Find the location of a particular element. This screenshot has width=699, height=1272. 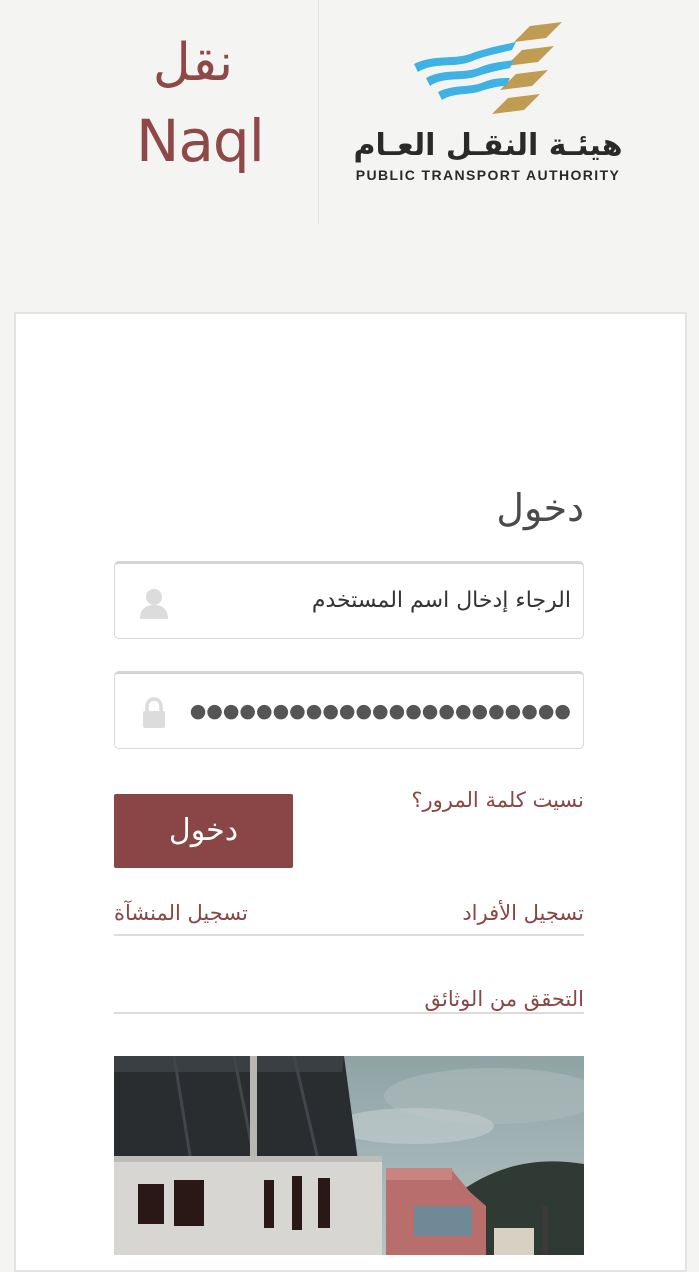

truck-banner-illustration is located at coordinates (349, 1155).